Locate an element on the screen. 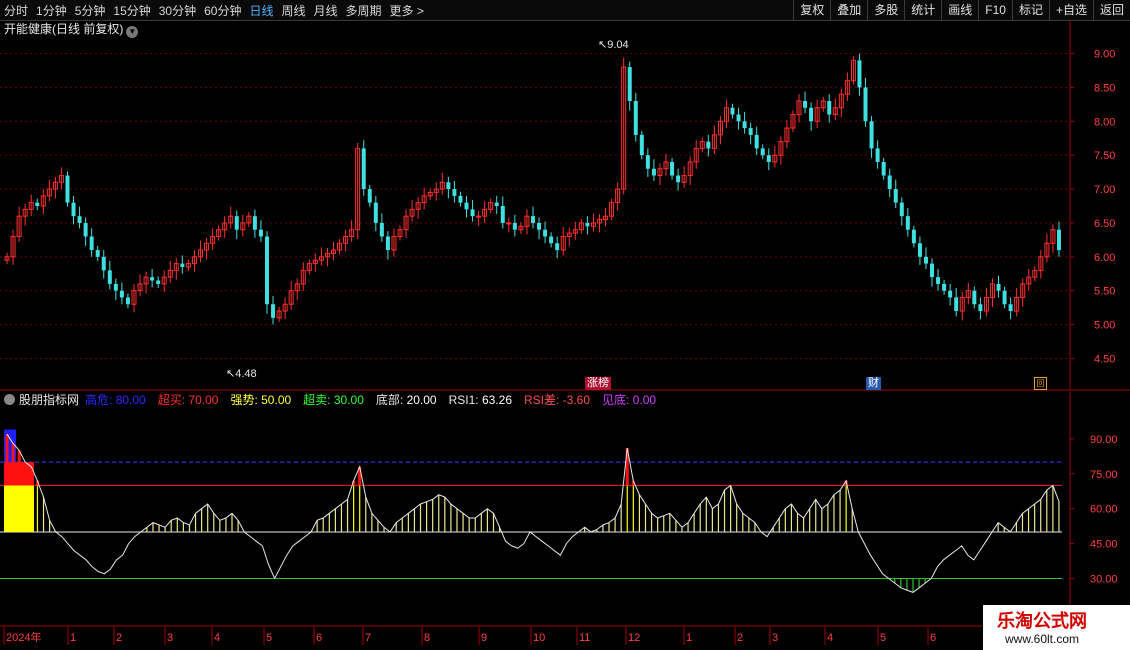 Image resolution: width=1130 pixels, height=650 pixels. indicator-param-5: RSI1: 63.26 is located at coordinates (480, 400).